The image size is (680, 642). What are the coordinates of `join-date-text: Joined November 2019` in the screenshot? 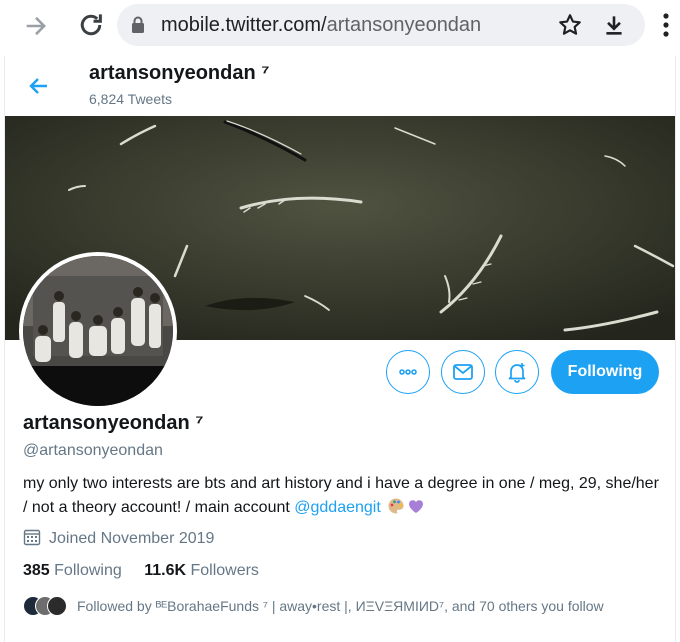 It's located at (132, 538).